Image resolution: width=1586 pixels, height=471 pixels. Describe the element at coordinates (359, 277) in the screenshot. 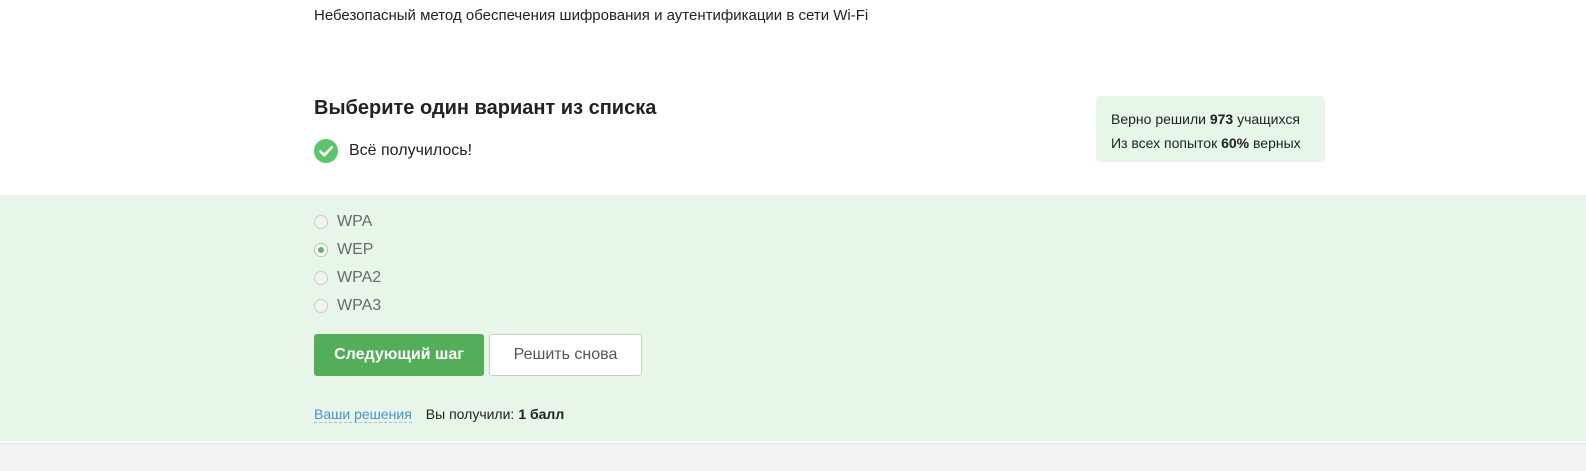

I see `option-label: WPA2` at that location.